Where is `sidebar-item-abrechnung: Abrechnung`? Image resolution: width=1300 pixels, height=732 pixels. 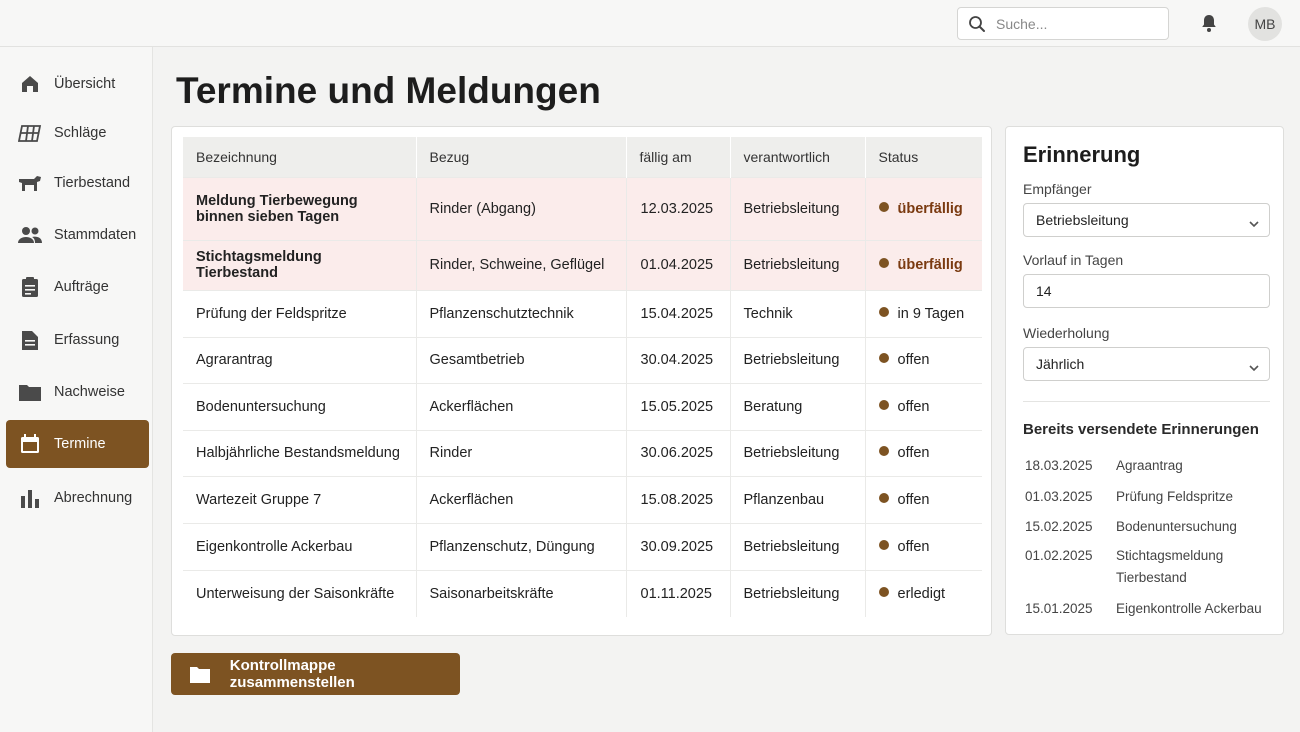
sidebar-item-abrechnung: Abrechnung is located at coordinates (77, 498).